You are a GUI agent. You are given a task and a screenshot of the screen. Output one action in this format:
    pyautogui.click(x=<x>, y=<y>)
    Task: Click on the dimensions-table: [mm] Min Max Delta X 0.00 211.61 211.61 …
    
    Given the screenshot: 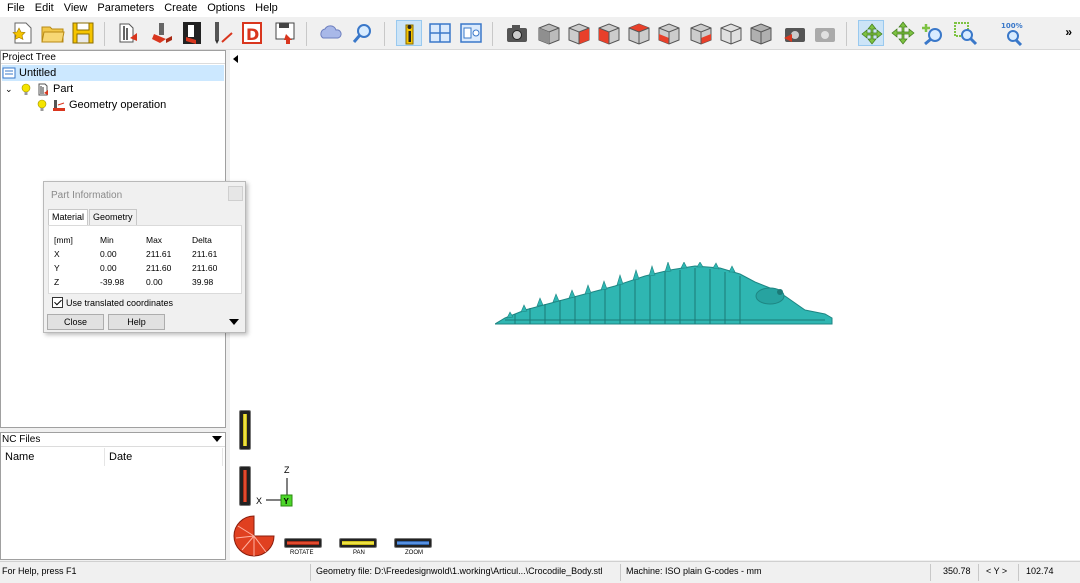 What is the action you would take?
    pyautogui.click(x=145, y=259)
    